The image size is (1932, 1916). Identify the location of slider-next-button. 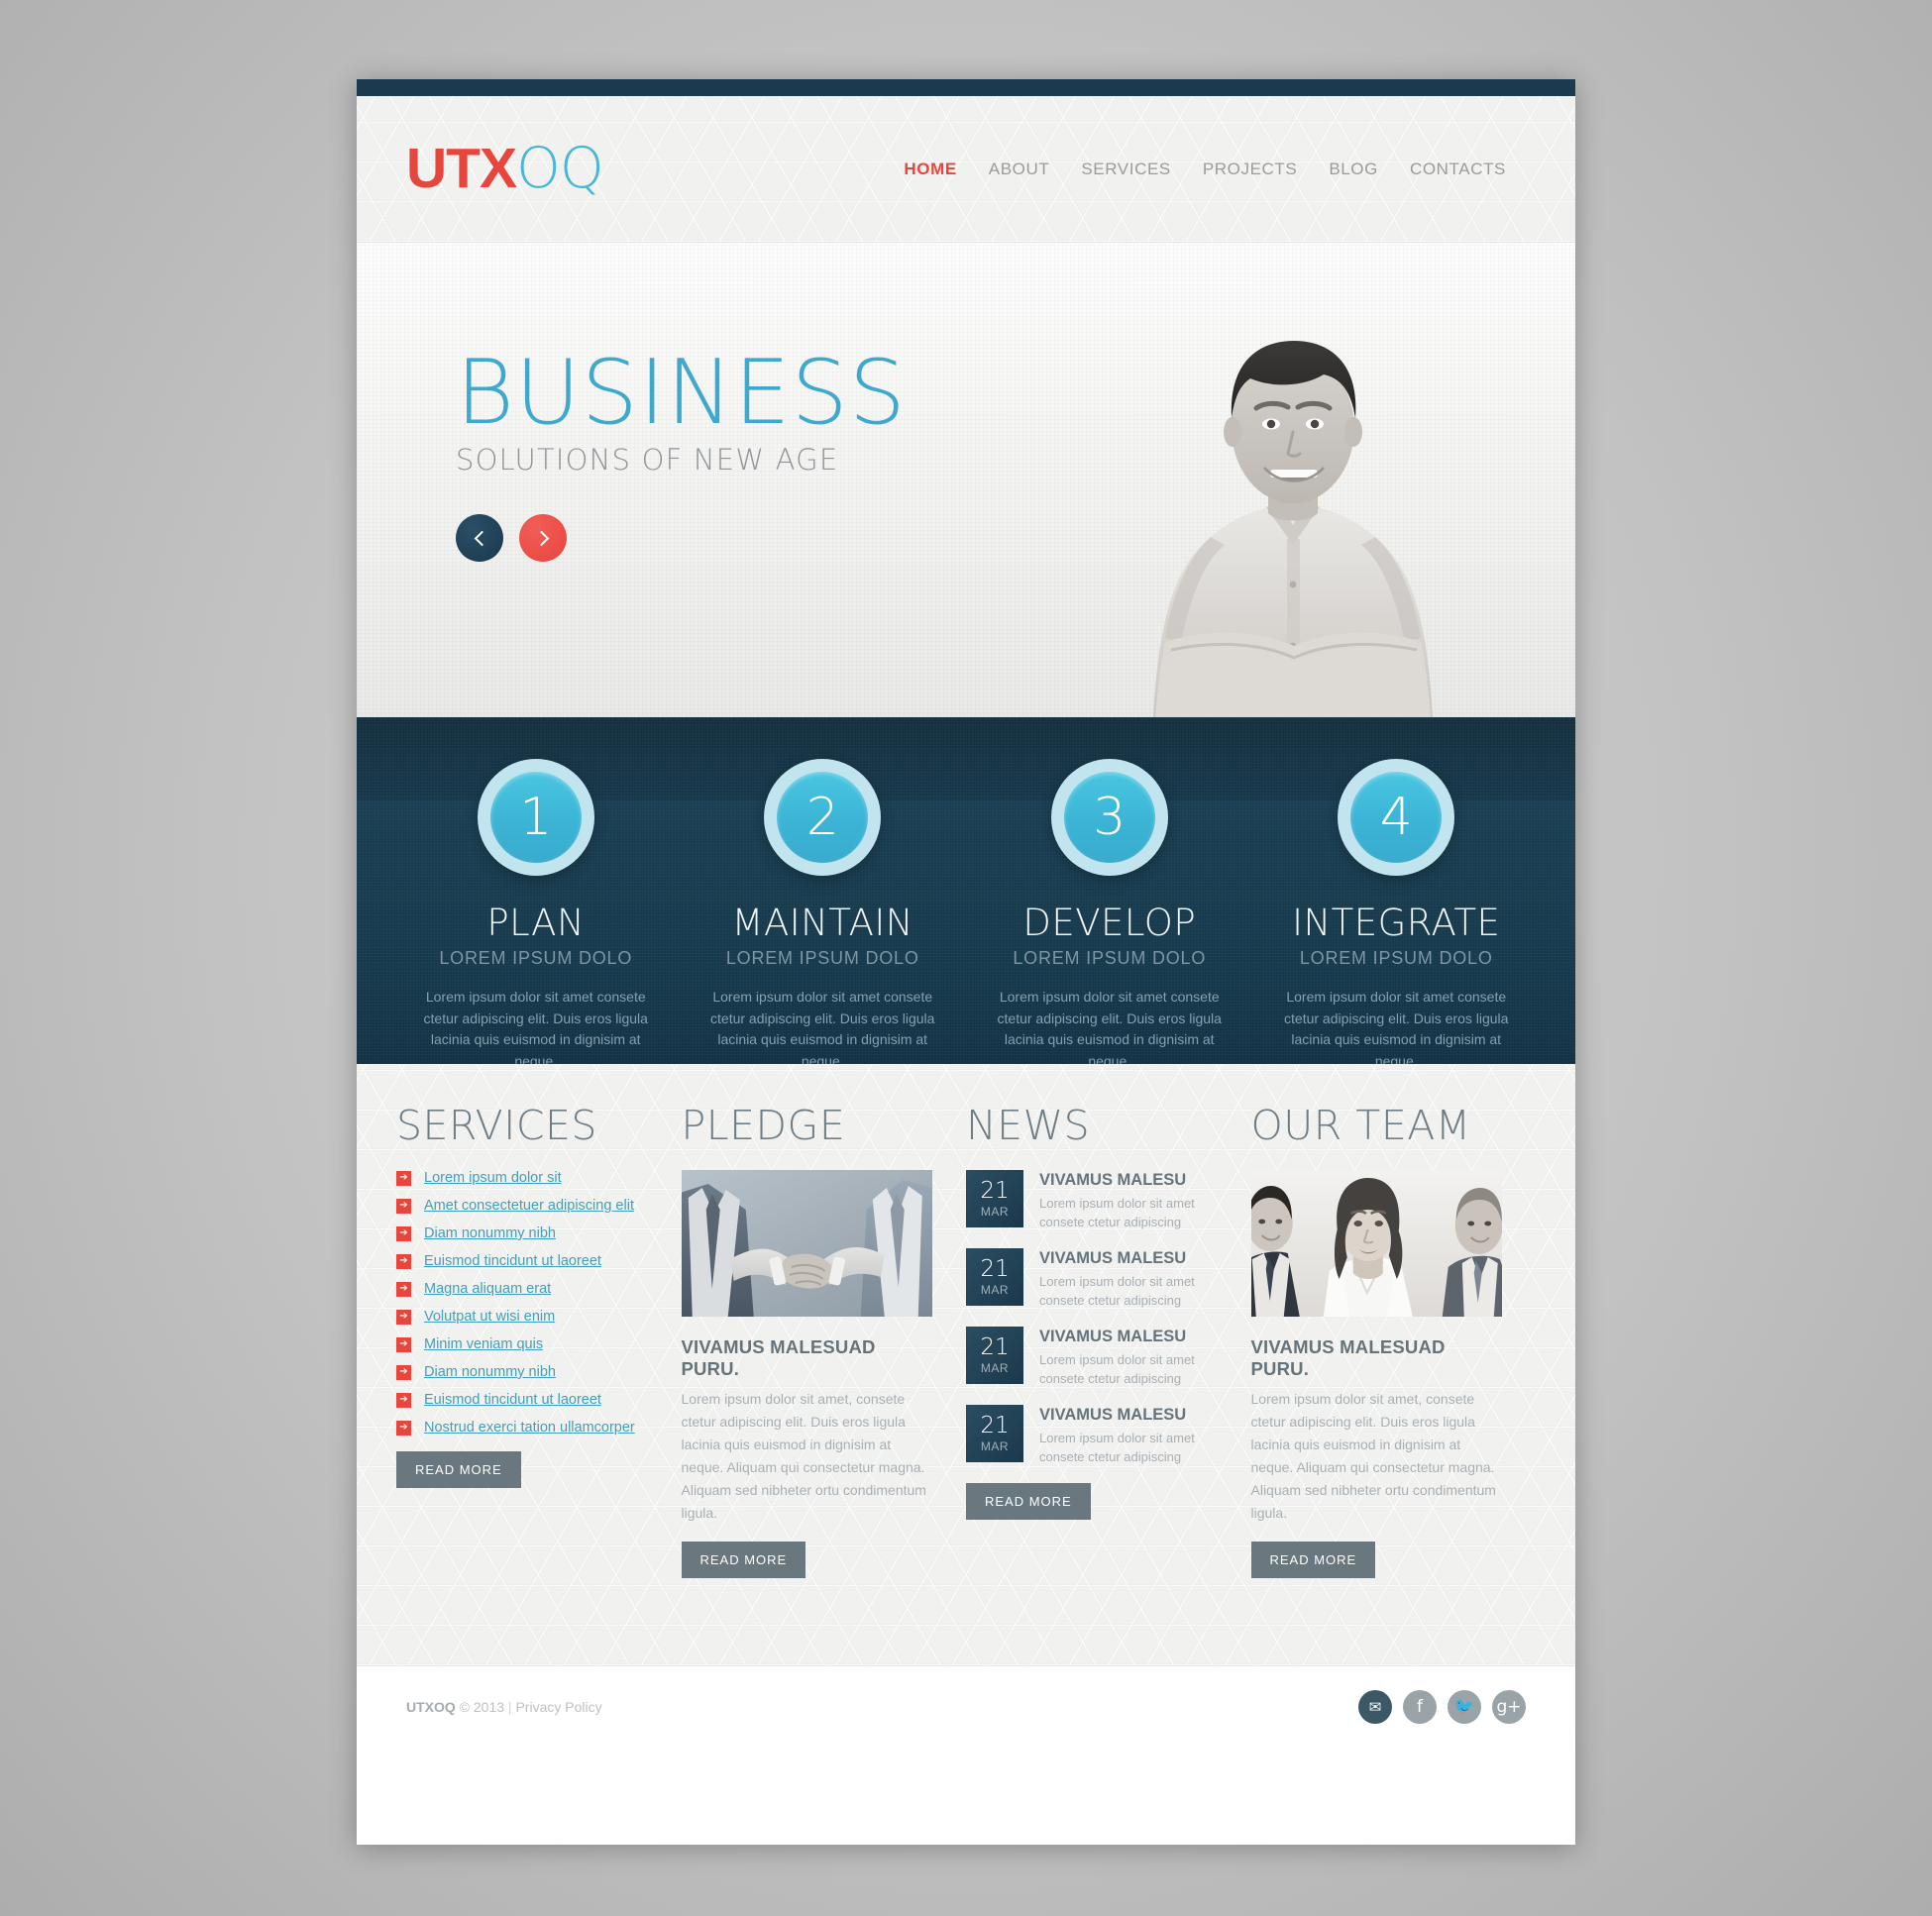
(543, 538).